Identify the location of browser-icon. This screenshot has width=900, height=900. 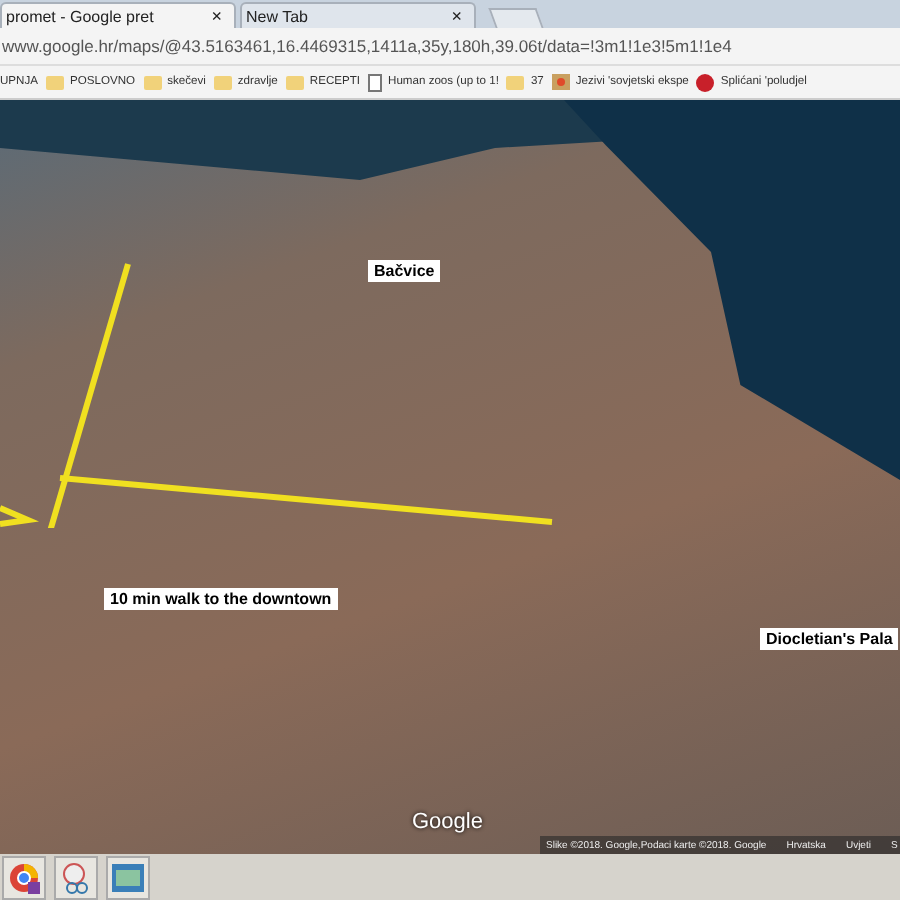
(24, 877).